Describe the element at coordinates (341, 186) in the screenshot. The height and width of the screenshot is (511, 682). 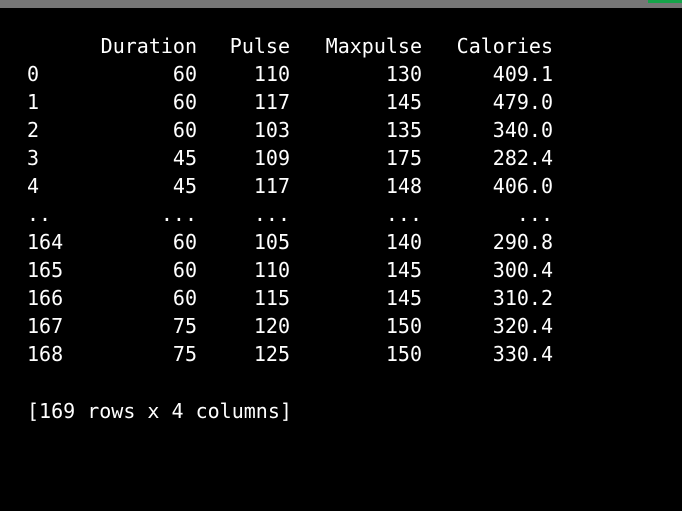
I see `table-row: 4 45 117 148 406.0` at that location.